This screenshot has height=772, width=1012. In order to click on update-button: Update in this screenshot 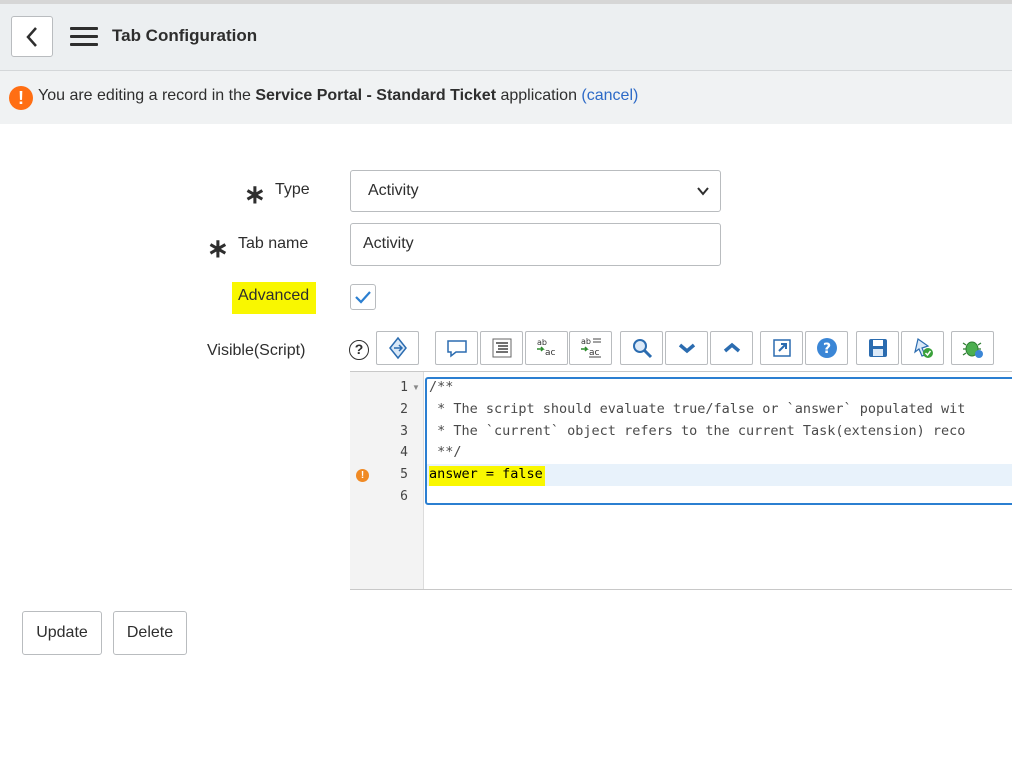, I will do `click(62, 633)`.